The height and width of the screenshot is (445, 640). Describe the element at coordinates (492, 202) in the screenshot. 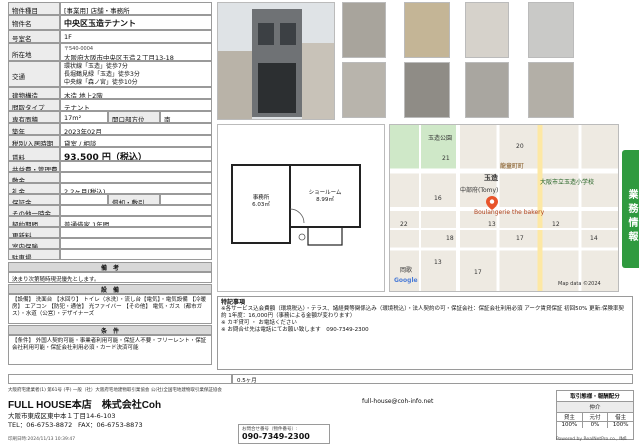

I see `location-pin-icon` at that location.